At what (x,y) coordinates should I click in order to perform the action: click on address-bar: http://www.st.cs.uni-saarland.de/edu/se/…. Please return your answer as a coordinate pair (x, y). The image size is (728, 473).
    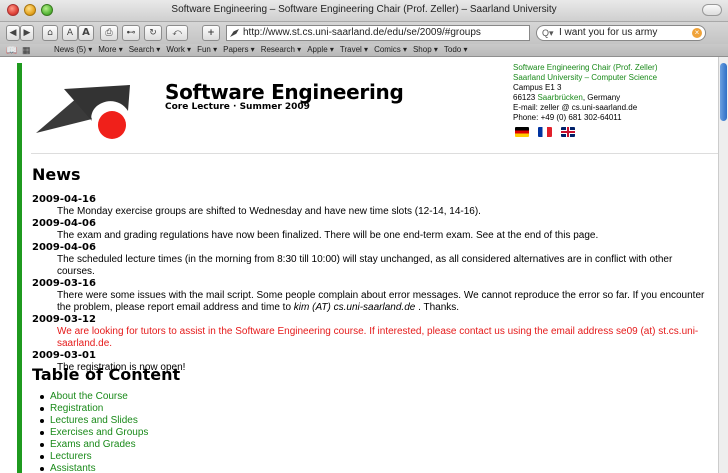
    Looking at the image, I should click on (378, 33).